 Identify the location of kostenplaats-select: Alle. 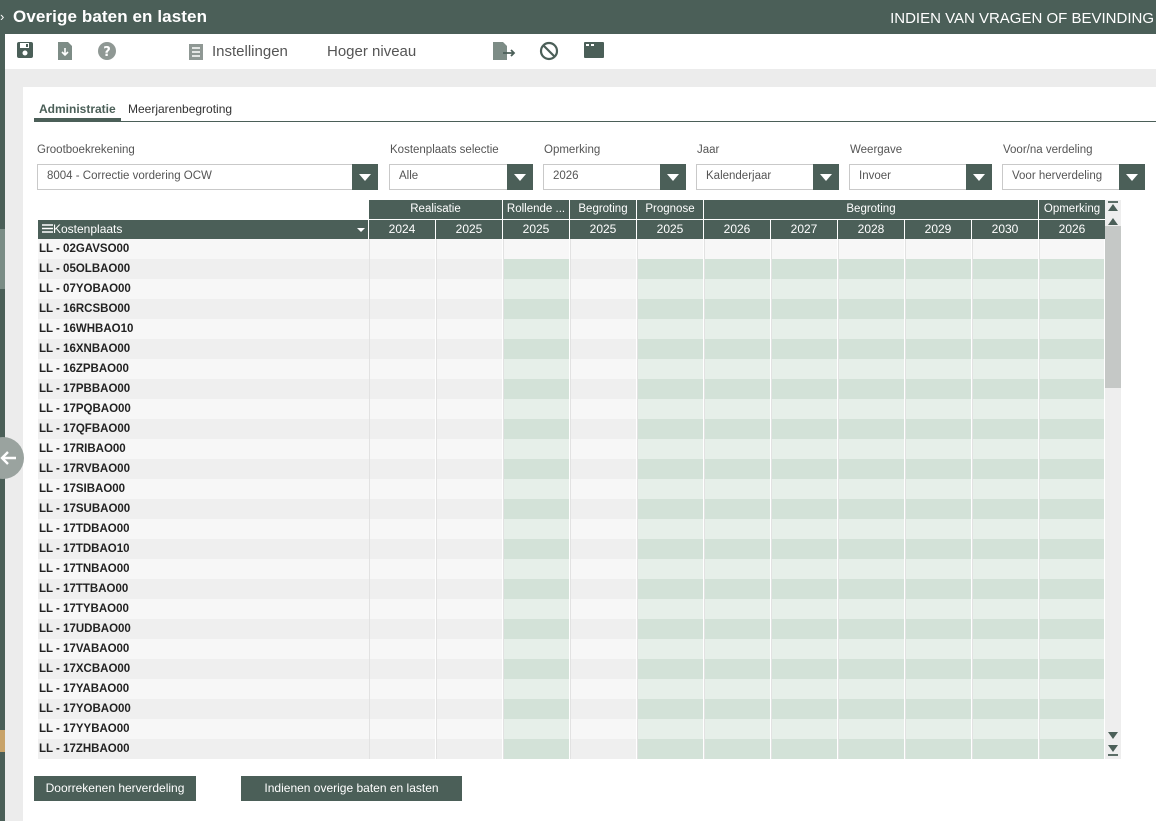
(461, 177).